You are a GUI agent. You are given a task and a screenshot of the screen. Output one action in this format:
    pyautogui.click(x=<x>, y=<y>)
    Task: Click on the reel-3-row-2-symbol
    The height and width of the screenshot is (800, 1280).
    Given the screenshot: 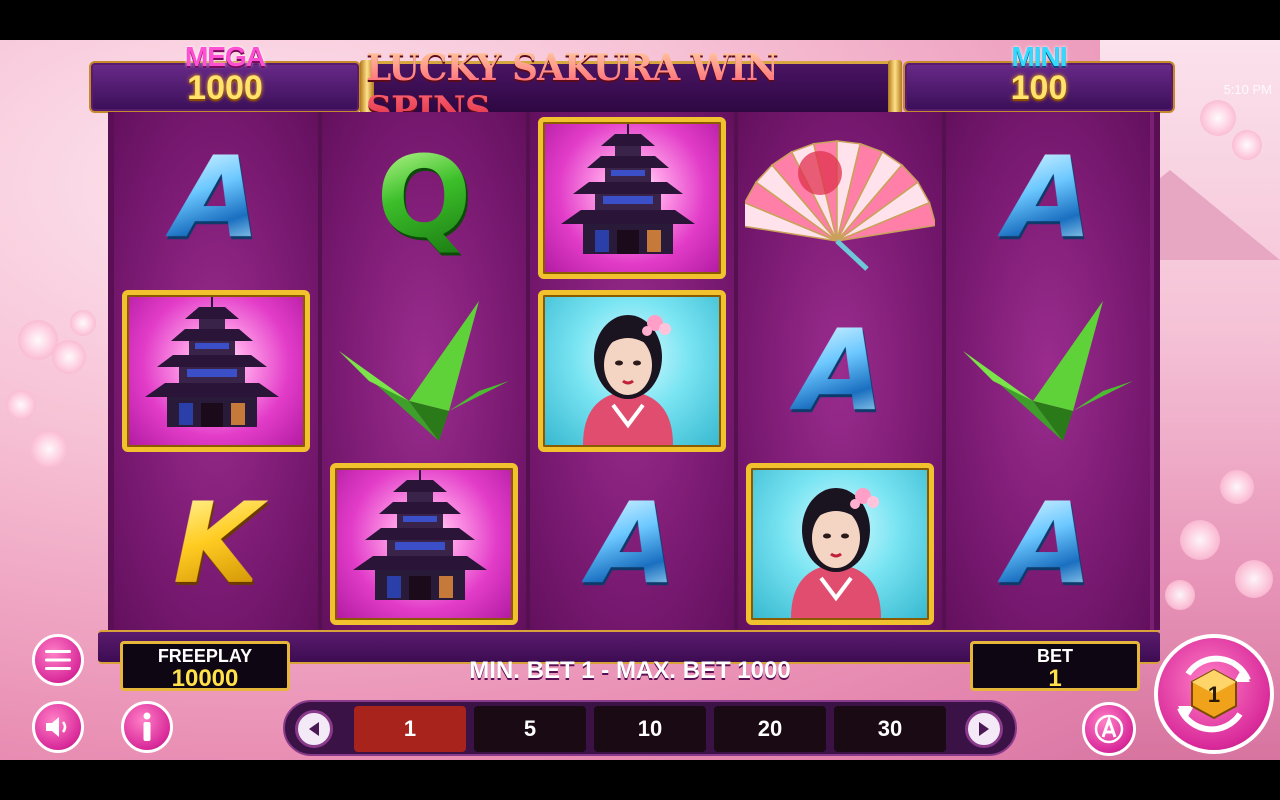 What is the action you would take?
    pyautogui.click(x=632, y=371)
    